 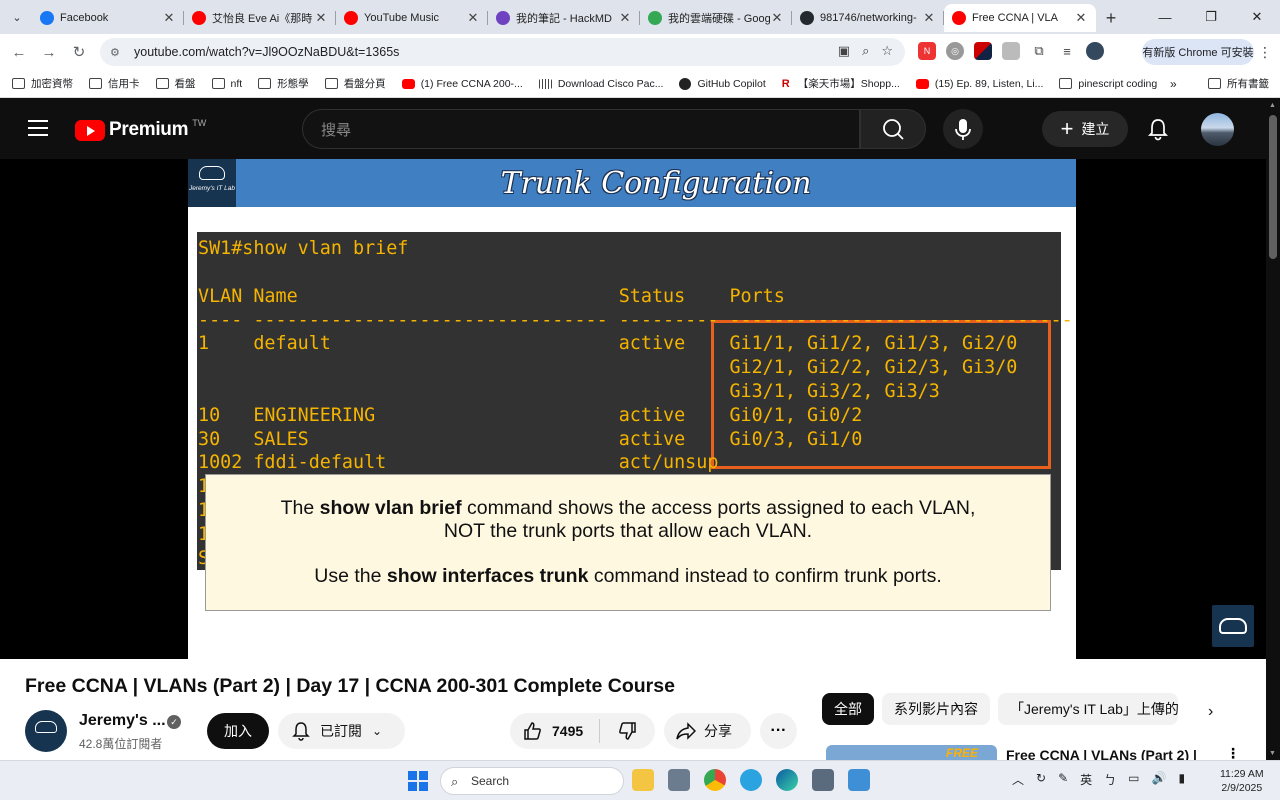 What do you see at coordinates (715, 780) in the screenshot?
I see `chrome-icon` at bounding box center [715, 780].